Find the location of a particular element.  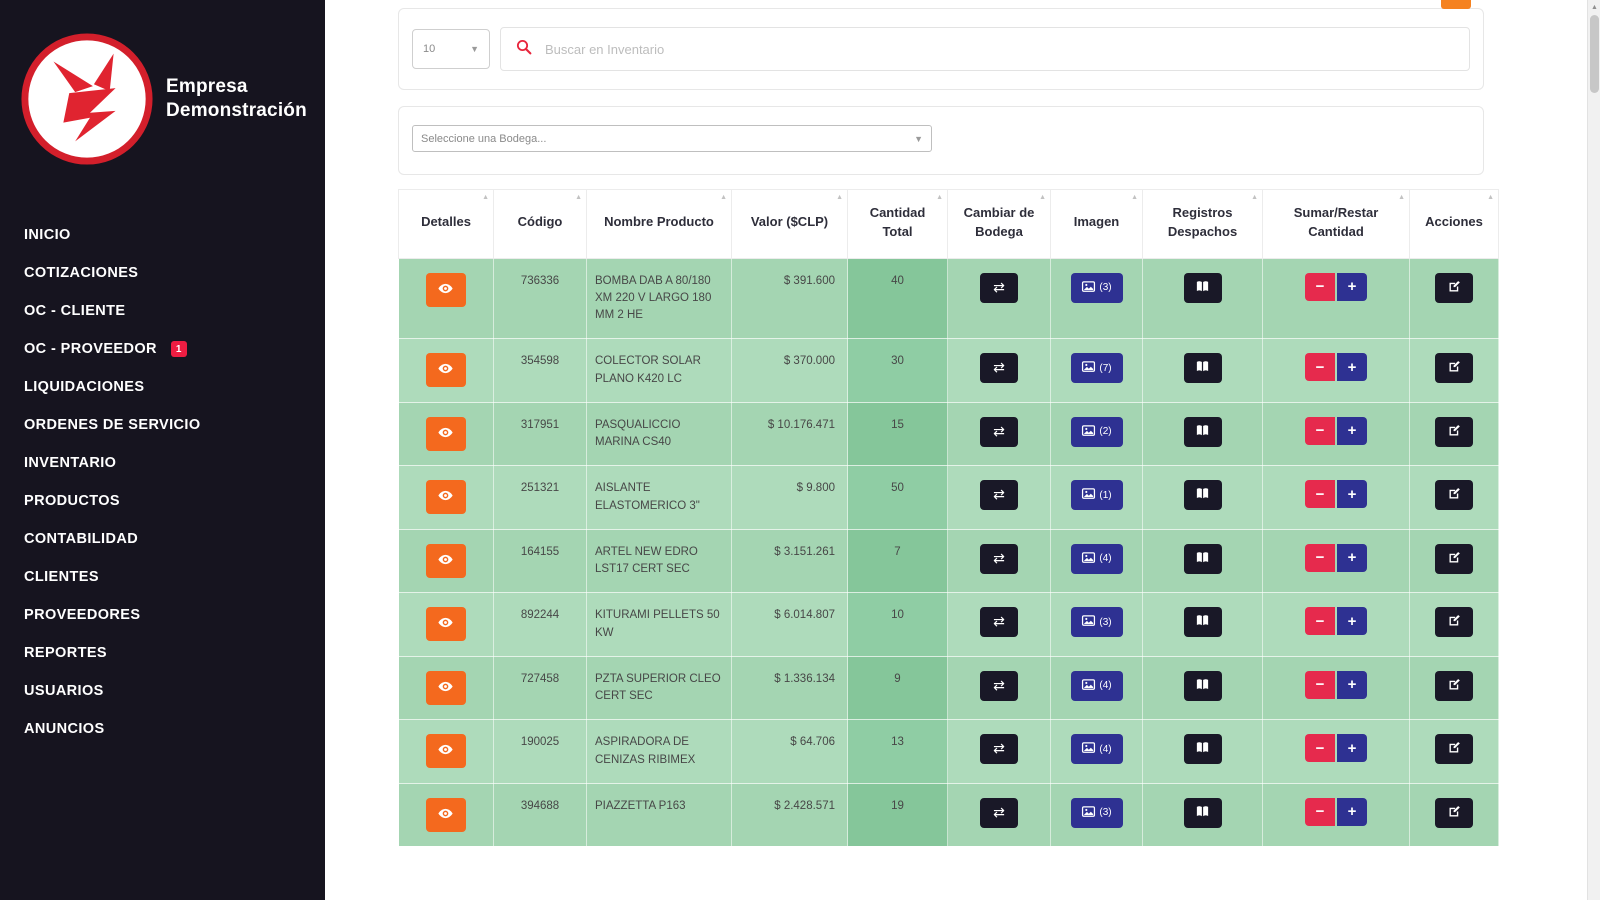

bodega-select: Seleccione una Bodega... ▼ is located at coordinates (672, 138).